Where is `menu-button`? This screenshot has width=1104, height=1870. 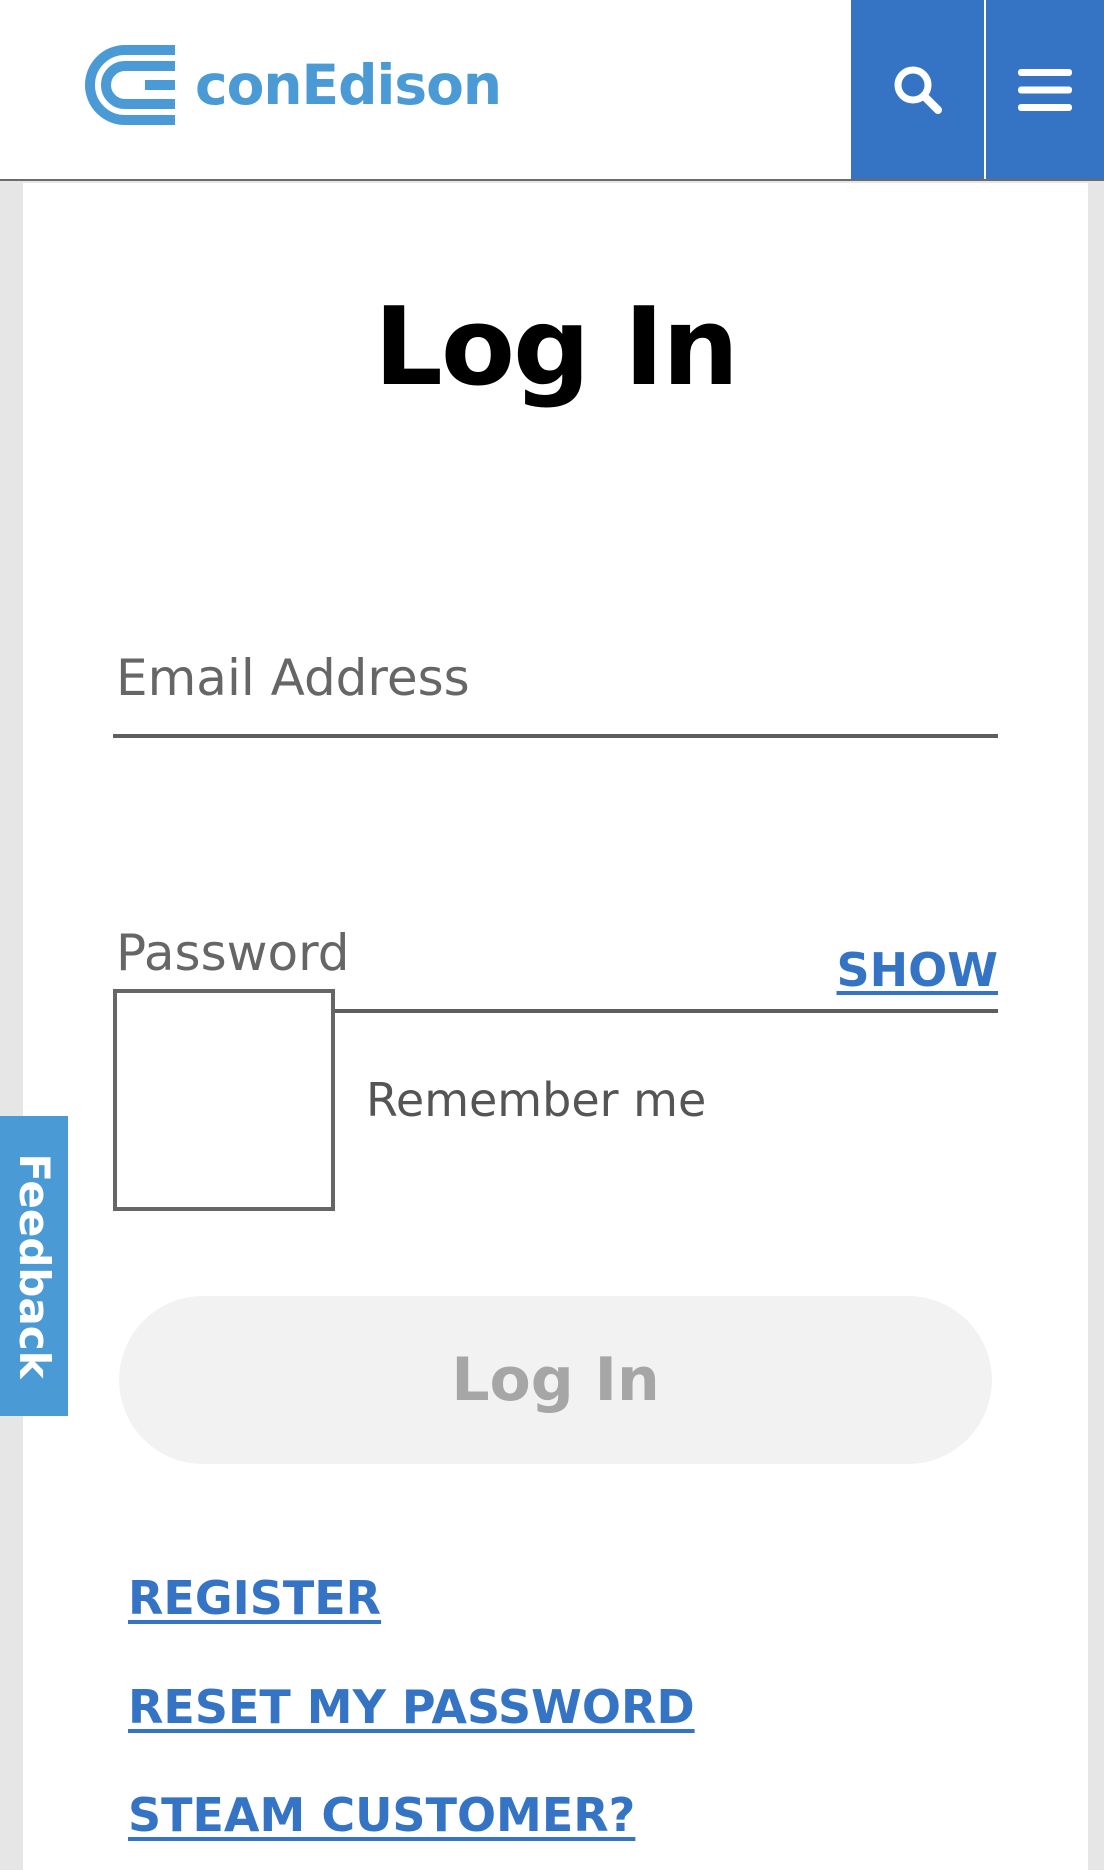 menu-button is located at coordinates (1045, 89).